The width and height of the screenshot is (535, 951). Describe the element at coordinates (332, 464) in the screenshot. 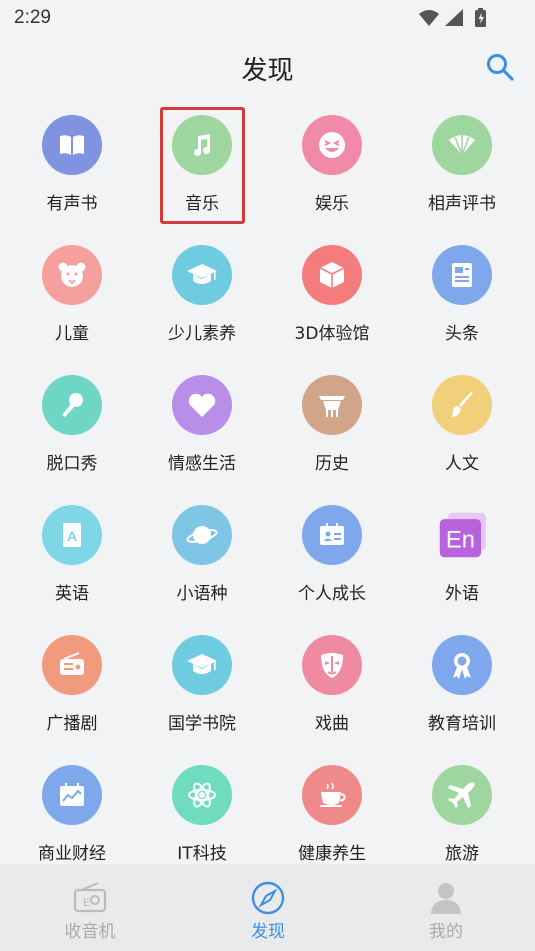

I see `category-label: 历史` at that location.